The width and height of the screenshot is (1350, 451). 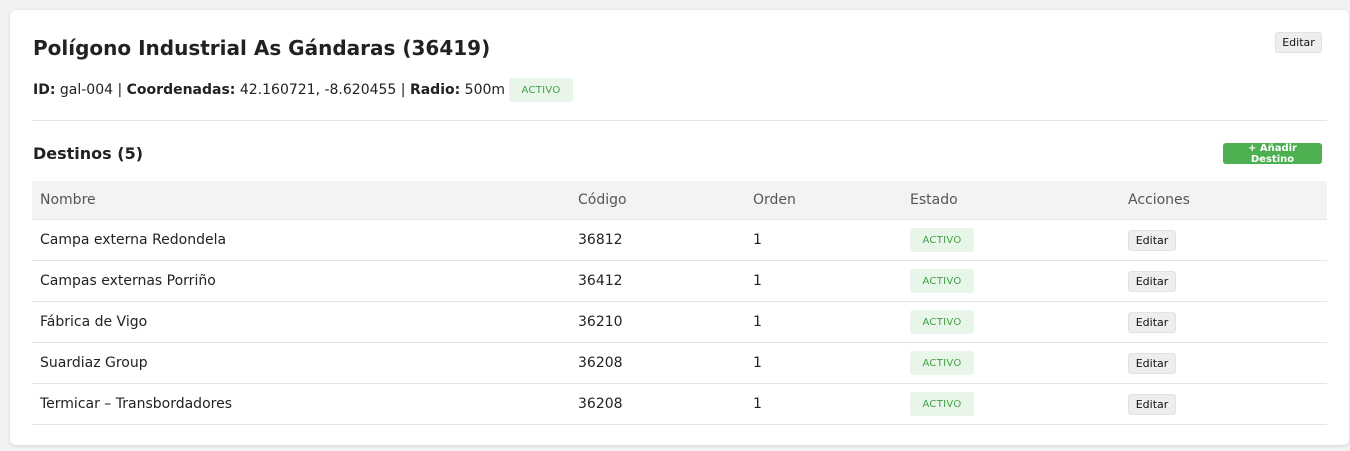 I want to click on radius-label: Radio:, so click(x=435, y=90).